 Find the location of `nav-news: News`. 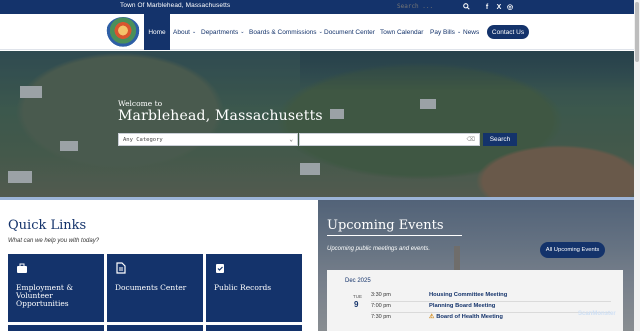

nav-news: News is located at coordinates (471, 32).